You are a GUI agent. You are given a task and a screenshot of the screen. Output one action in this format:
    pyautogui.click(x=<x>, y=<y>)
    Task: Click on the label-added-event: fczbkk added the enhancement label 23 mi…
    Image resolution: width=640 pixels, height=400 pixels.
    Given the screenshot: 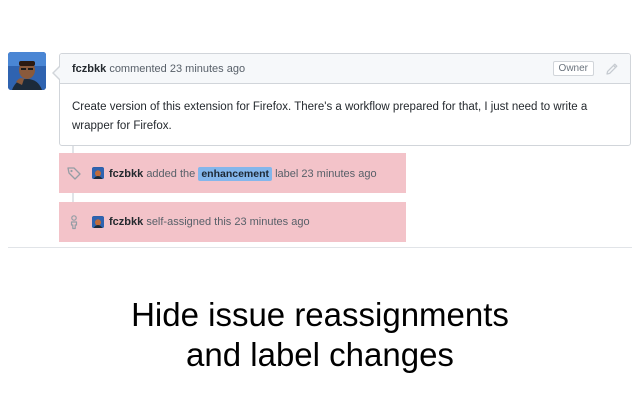 What is the action you would take?
    pyautogui.click(x=232, y=173)
    